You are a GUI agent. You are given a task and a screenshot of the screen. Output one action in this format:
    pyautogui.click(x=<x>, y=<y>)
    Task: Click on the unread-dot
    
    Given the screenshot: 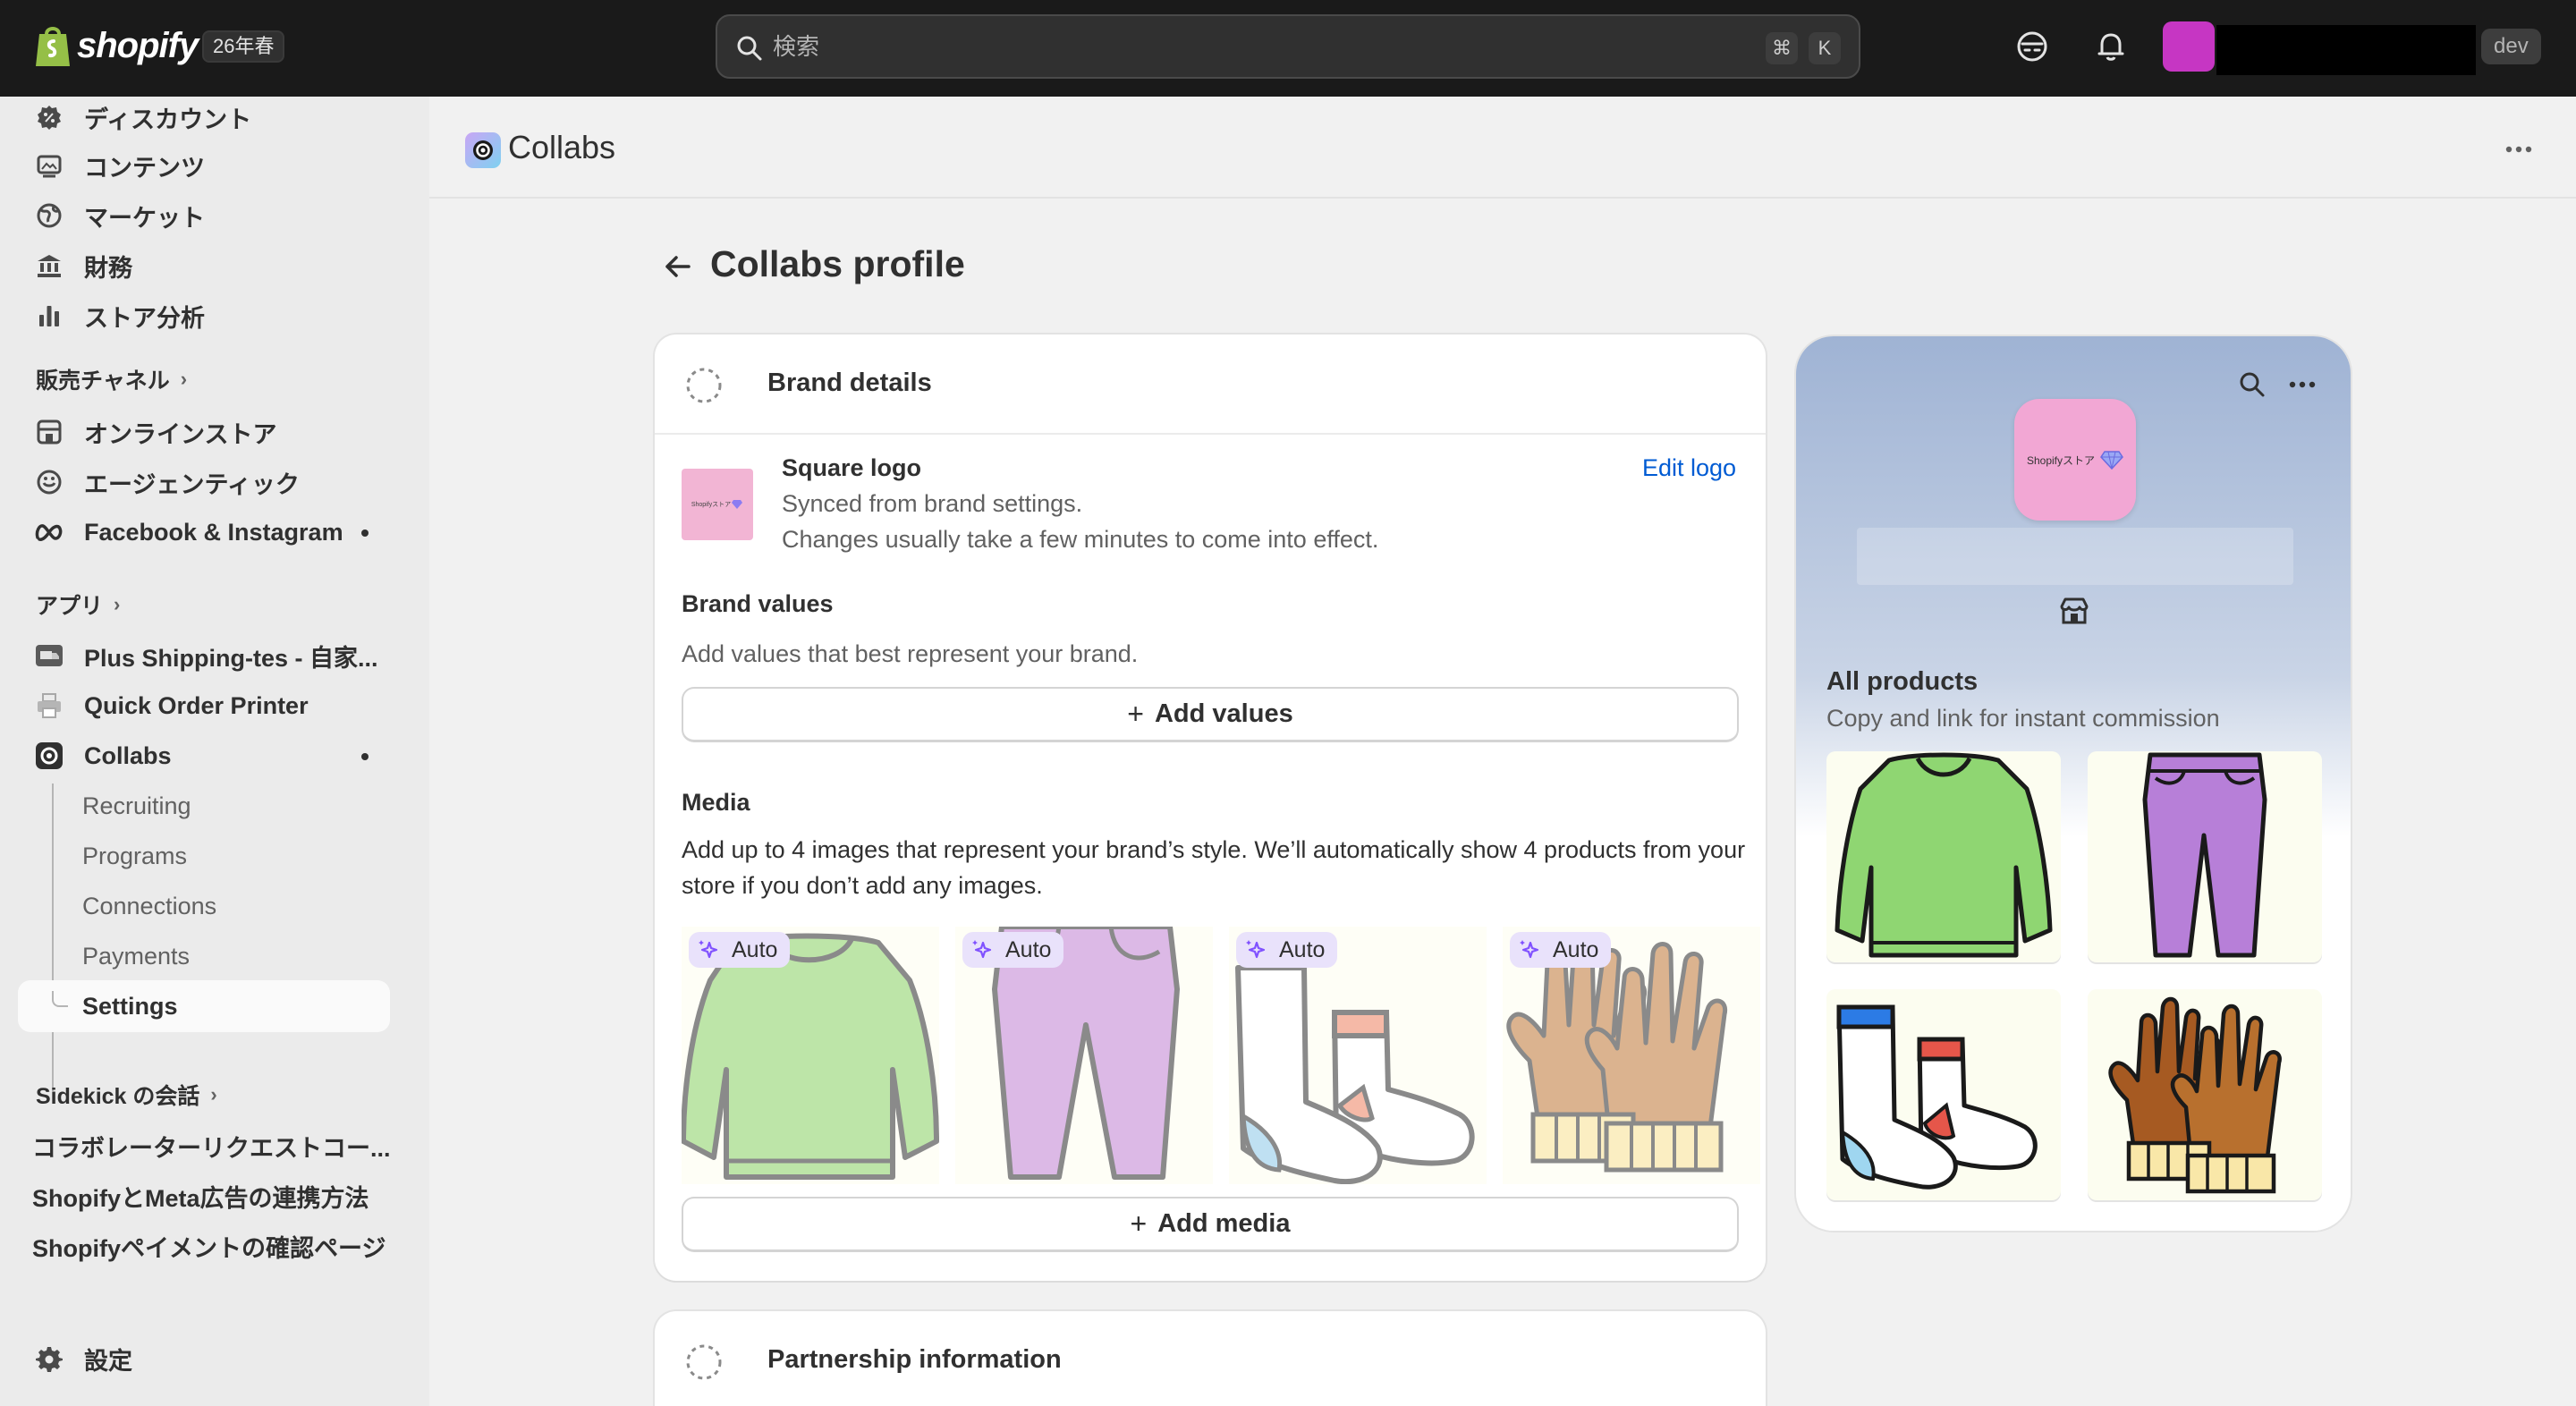 What is the action you would take?
    pyautogui.click(x=365, y=533)
    